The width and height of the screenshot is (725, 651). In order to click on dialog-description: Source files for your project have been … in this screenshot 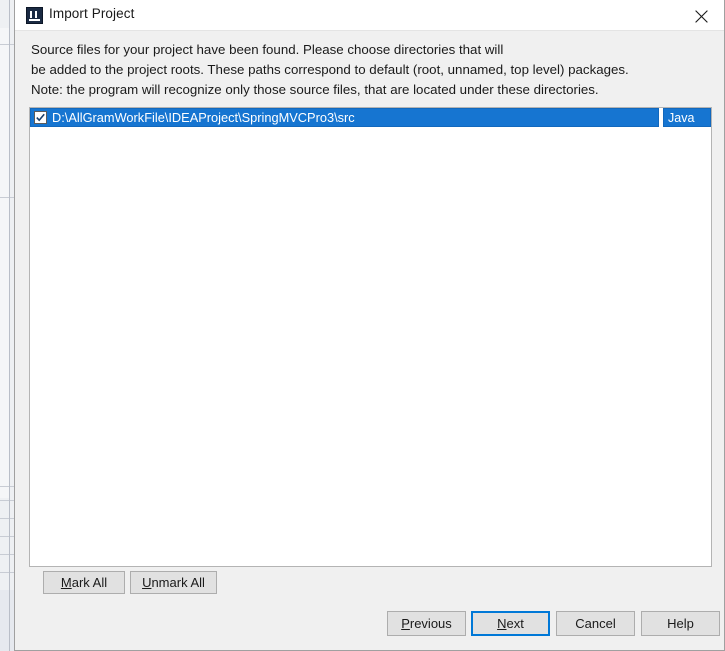, I will do `click(366, 70)`.